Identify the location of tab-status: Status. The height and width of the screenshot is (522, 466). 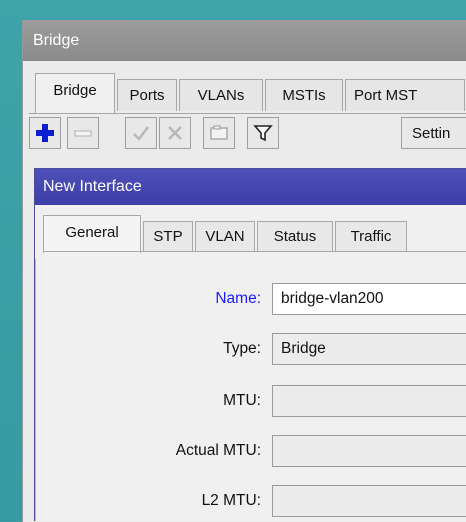
(295, 236).